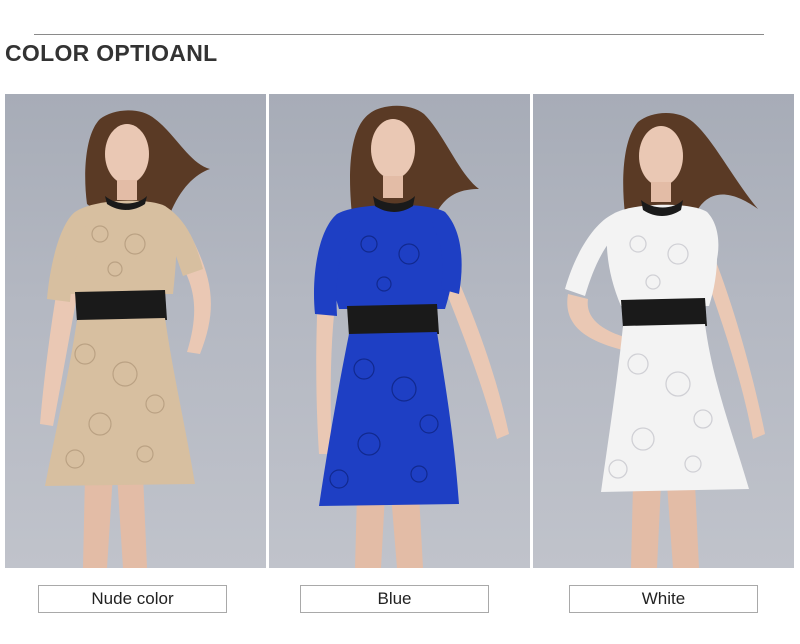 The width and height of the screenshot is (800, 644). Describe the element at coordinates (121, 247) in the screenshot. I see `dress-bodice` at that location.